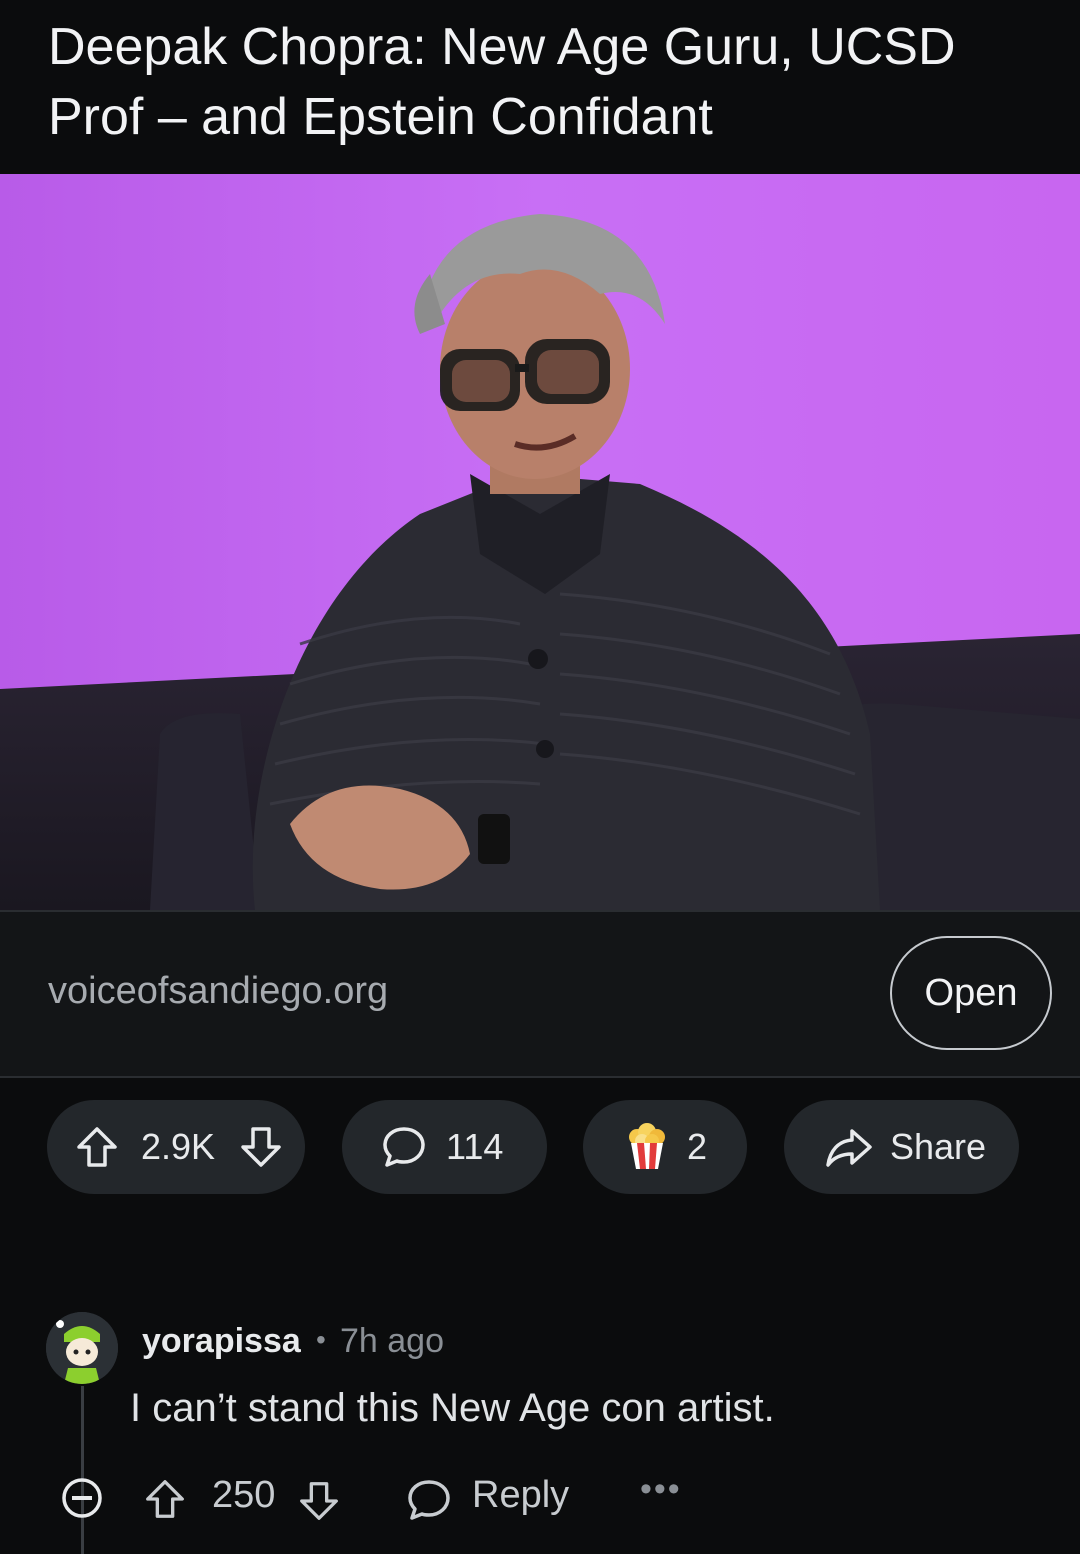  What do you see at coordinates (520, 1495) in the screenshot?
I see `reply-button: Reply` at bounding box center [520, 1495].